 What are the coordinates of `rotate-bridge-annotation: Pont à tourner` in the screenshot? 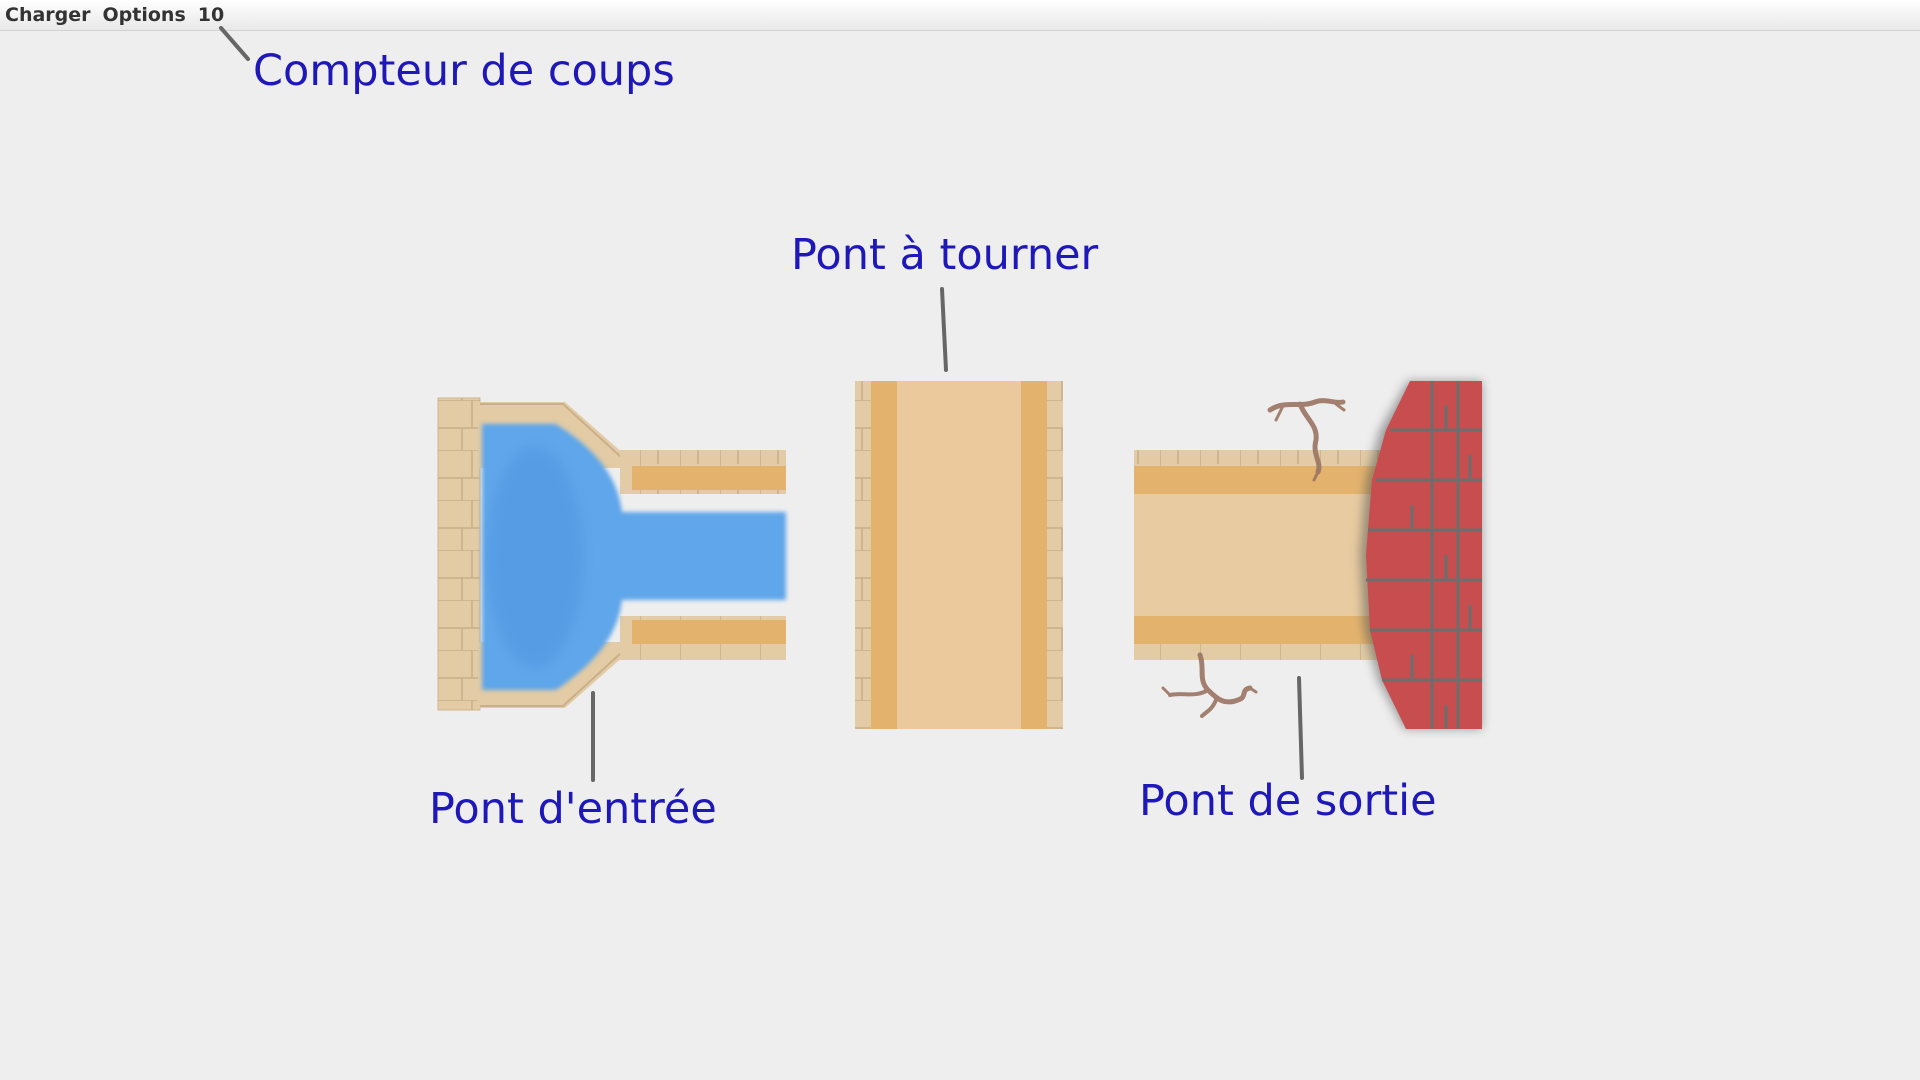 It's located at (945, 255).